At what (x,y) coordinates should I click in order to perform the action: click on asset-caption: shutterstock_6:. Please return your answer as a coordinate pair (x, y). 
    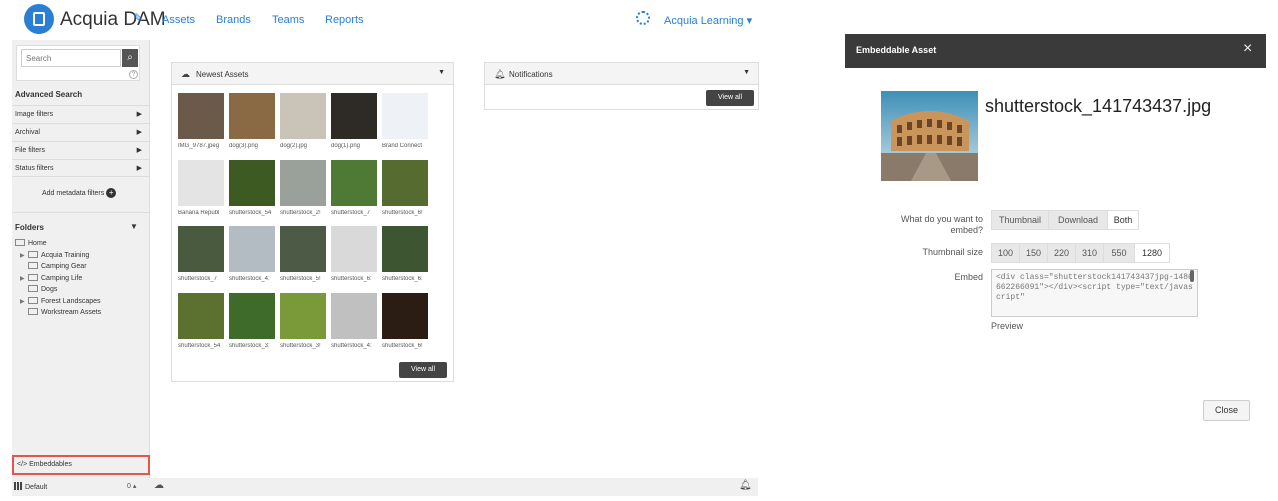
    Looking at the image, I should click on (402, 279).